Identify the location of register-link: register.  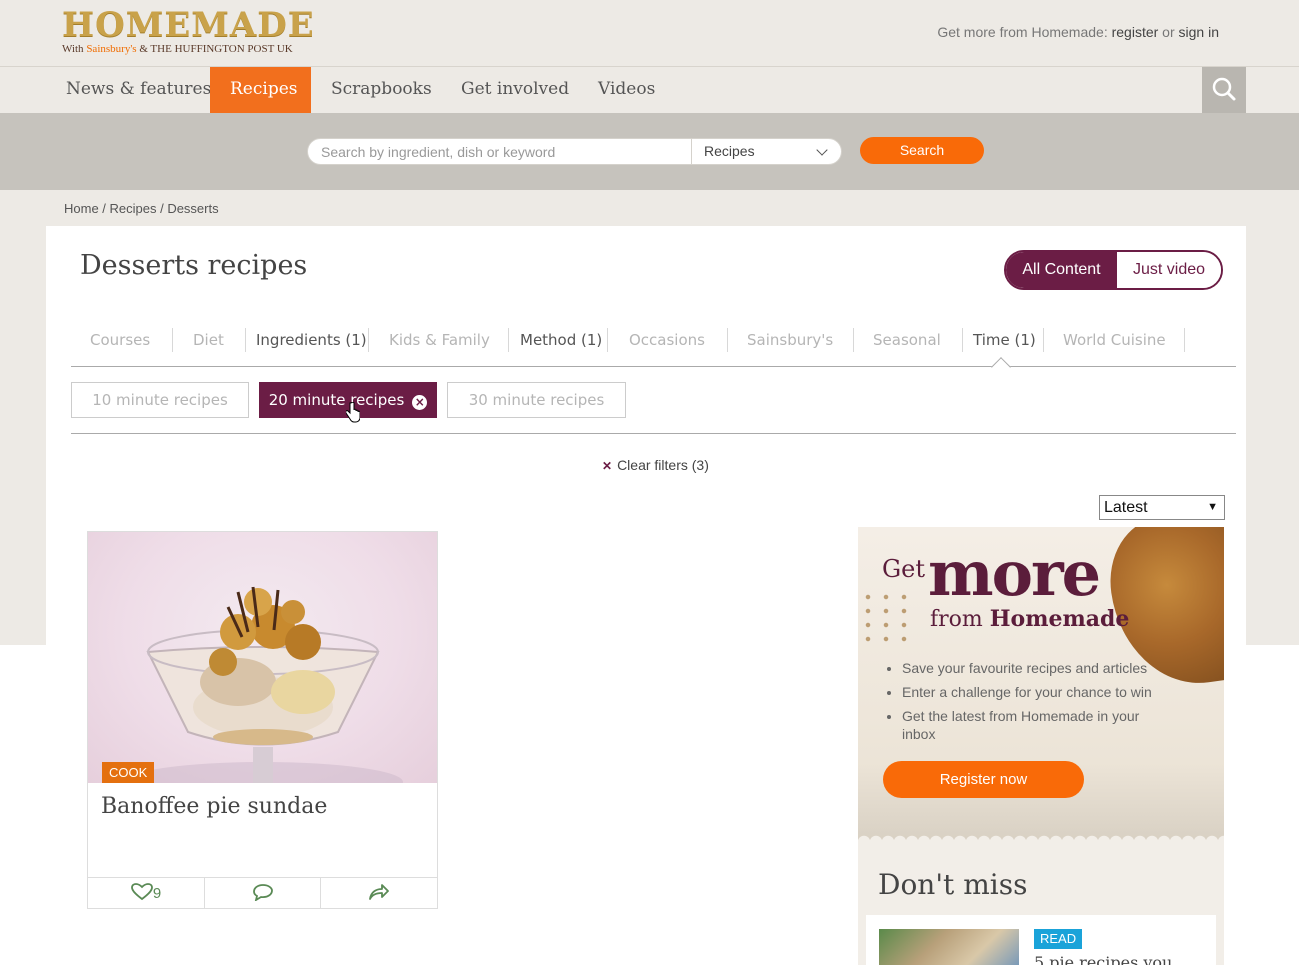
(1135, 32).